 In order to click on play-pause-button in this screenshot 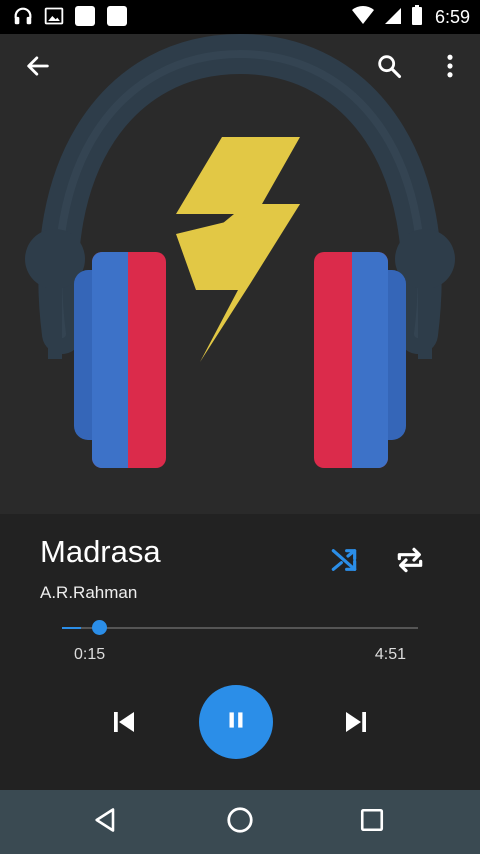, I will do `click(236, 722)`.